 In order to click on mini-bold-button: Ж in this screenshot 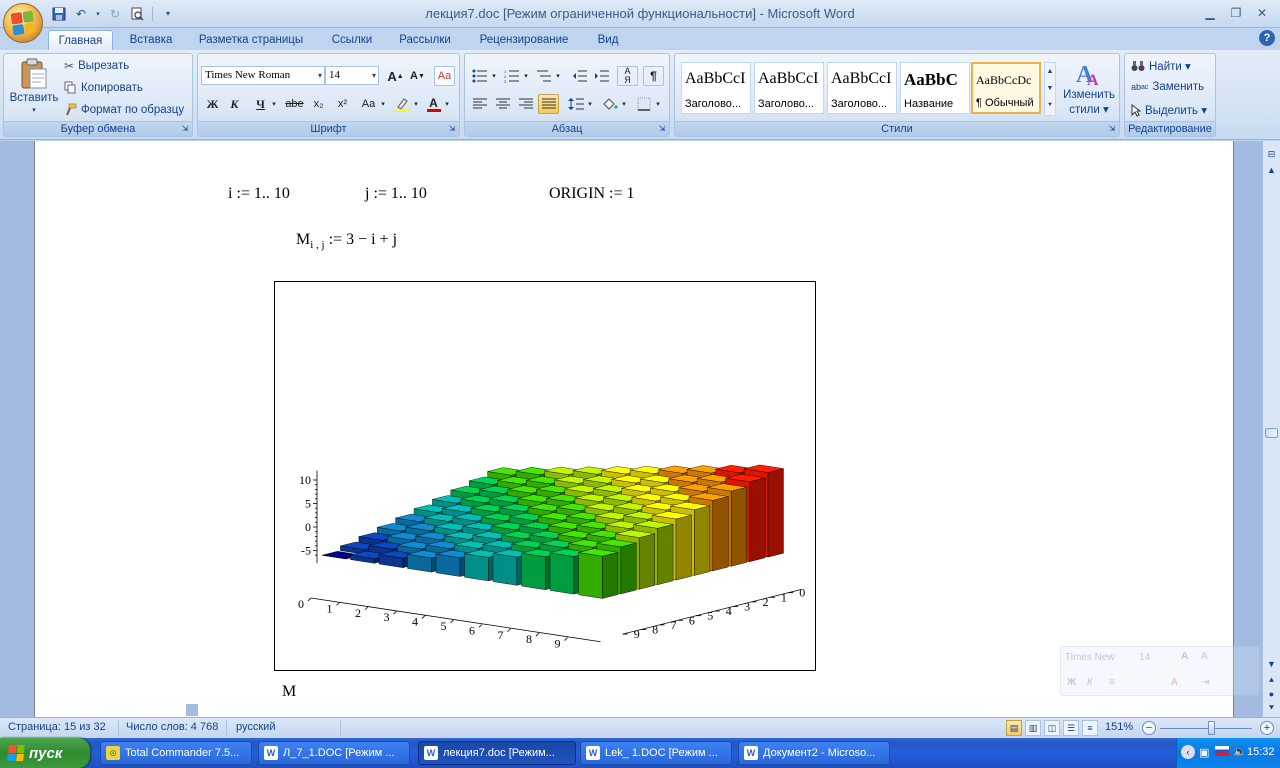, I will do `click(1071, 682)`.